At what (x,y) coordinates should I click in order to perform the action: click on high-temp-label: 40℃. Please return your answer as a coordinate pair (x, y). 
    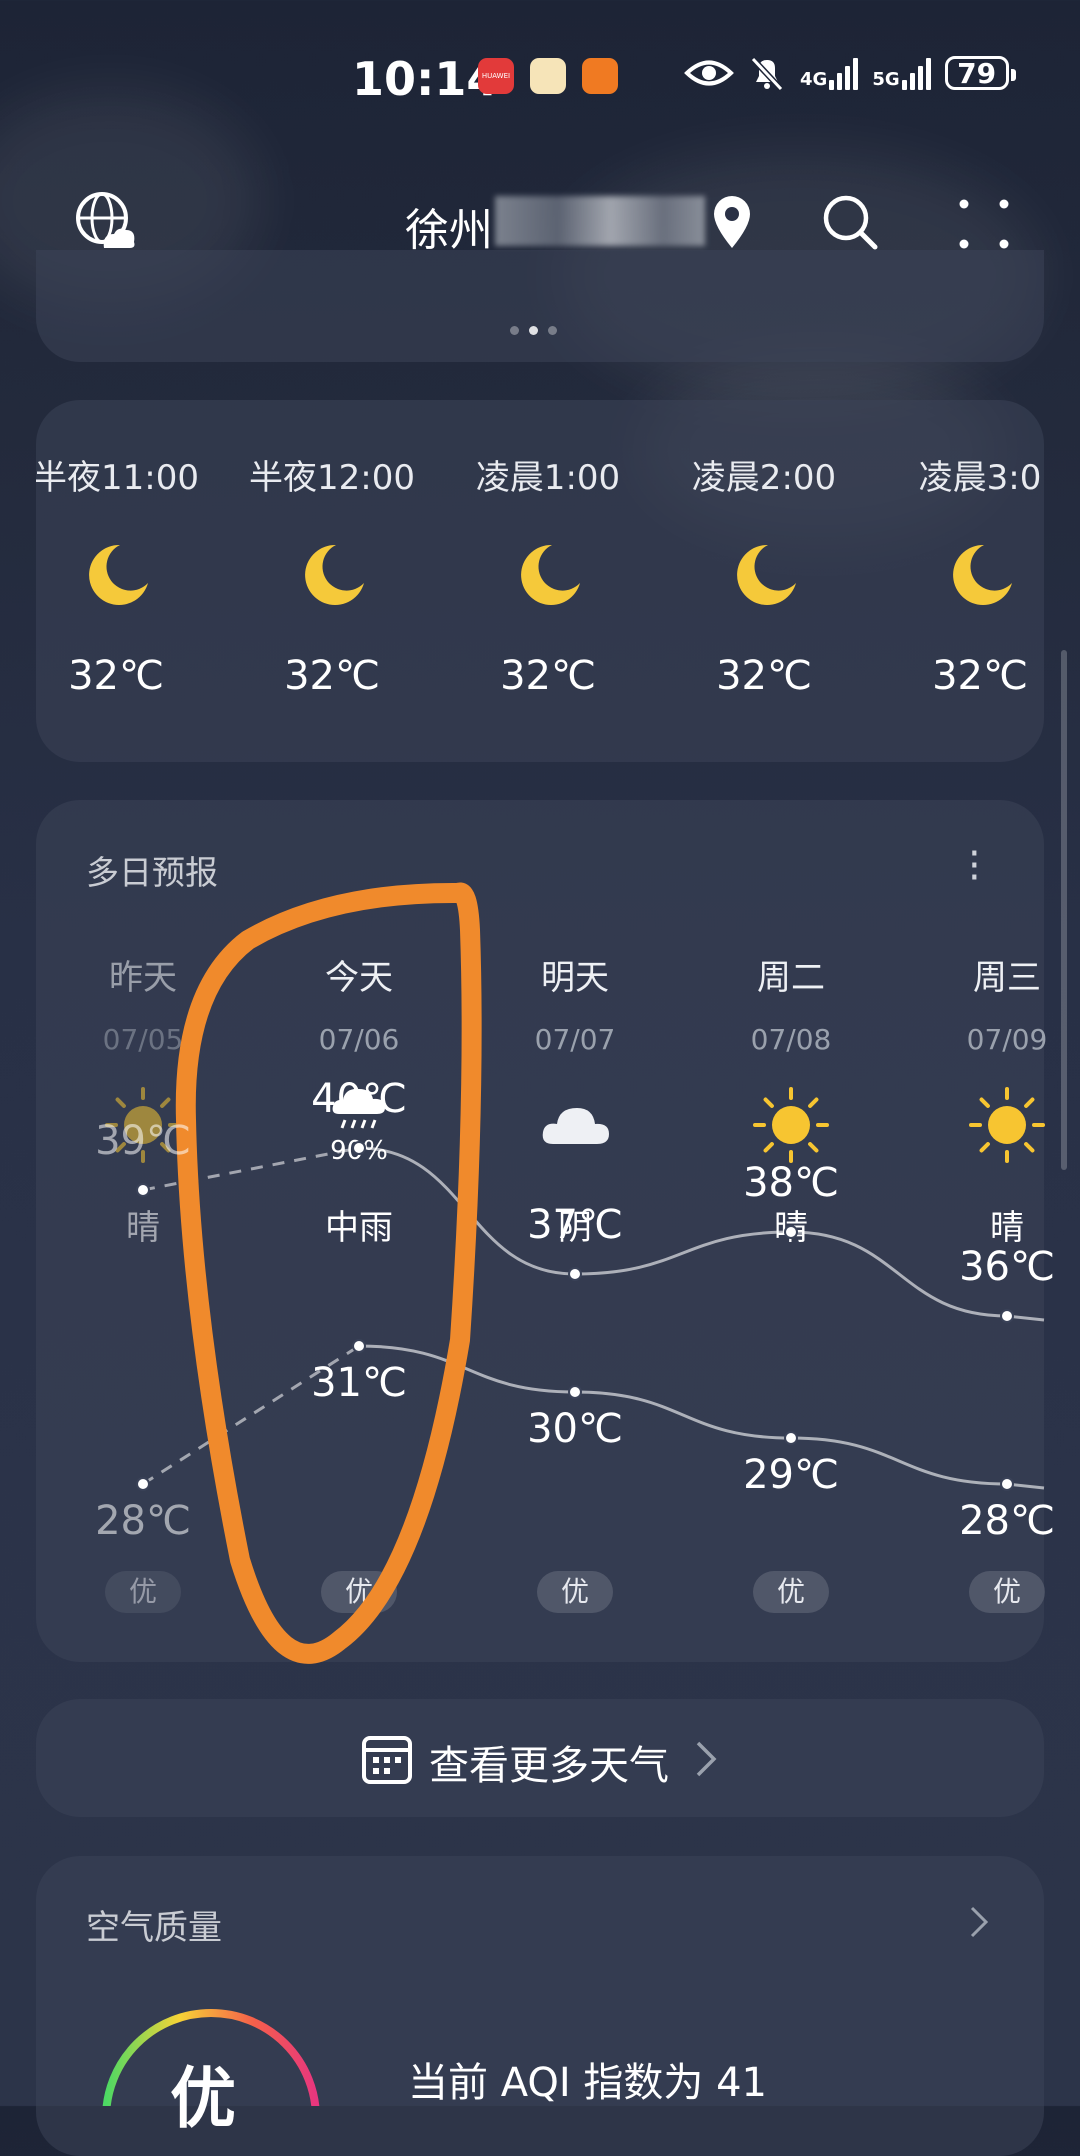
    Looking at the image, I should click on (359, 1099).